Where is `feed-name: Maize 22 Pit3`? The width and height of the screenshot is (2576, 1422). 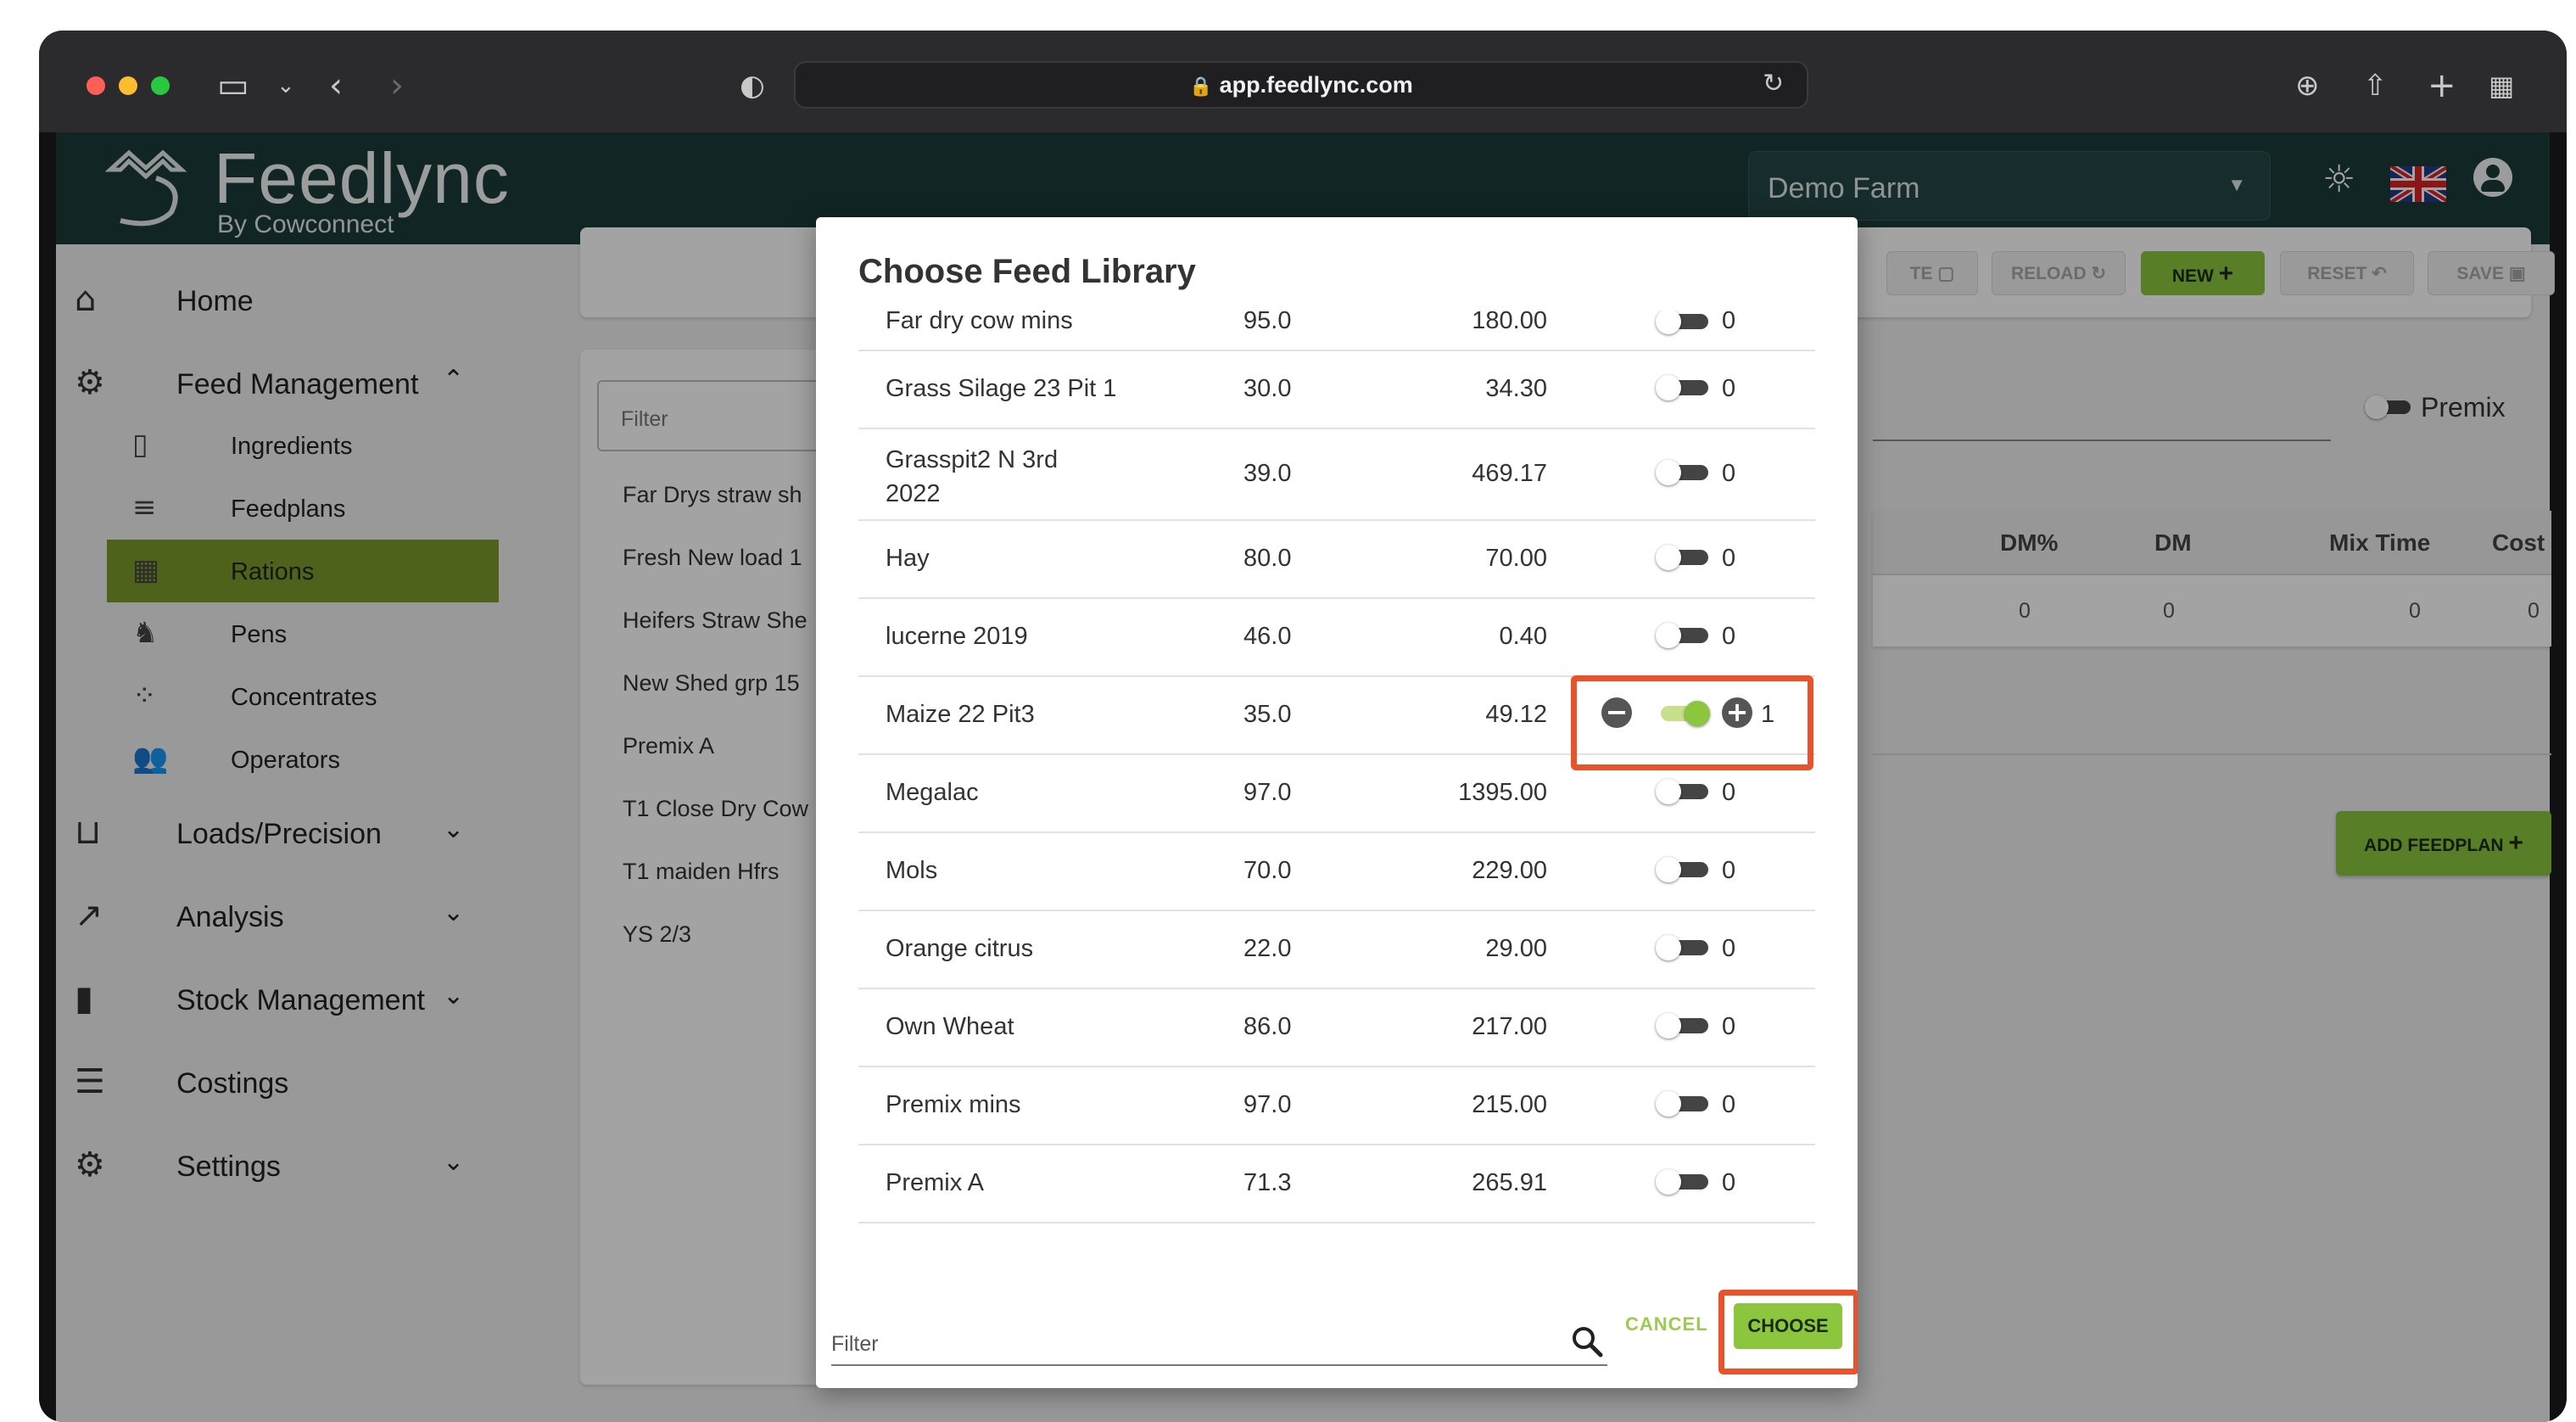 feed-name: Maize 22 Pit3 is located at coordinates (960, 714).